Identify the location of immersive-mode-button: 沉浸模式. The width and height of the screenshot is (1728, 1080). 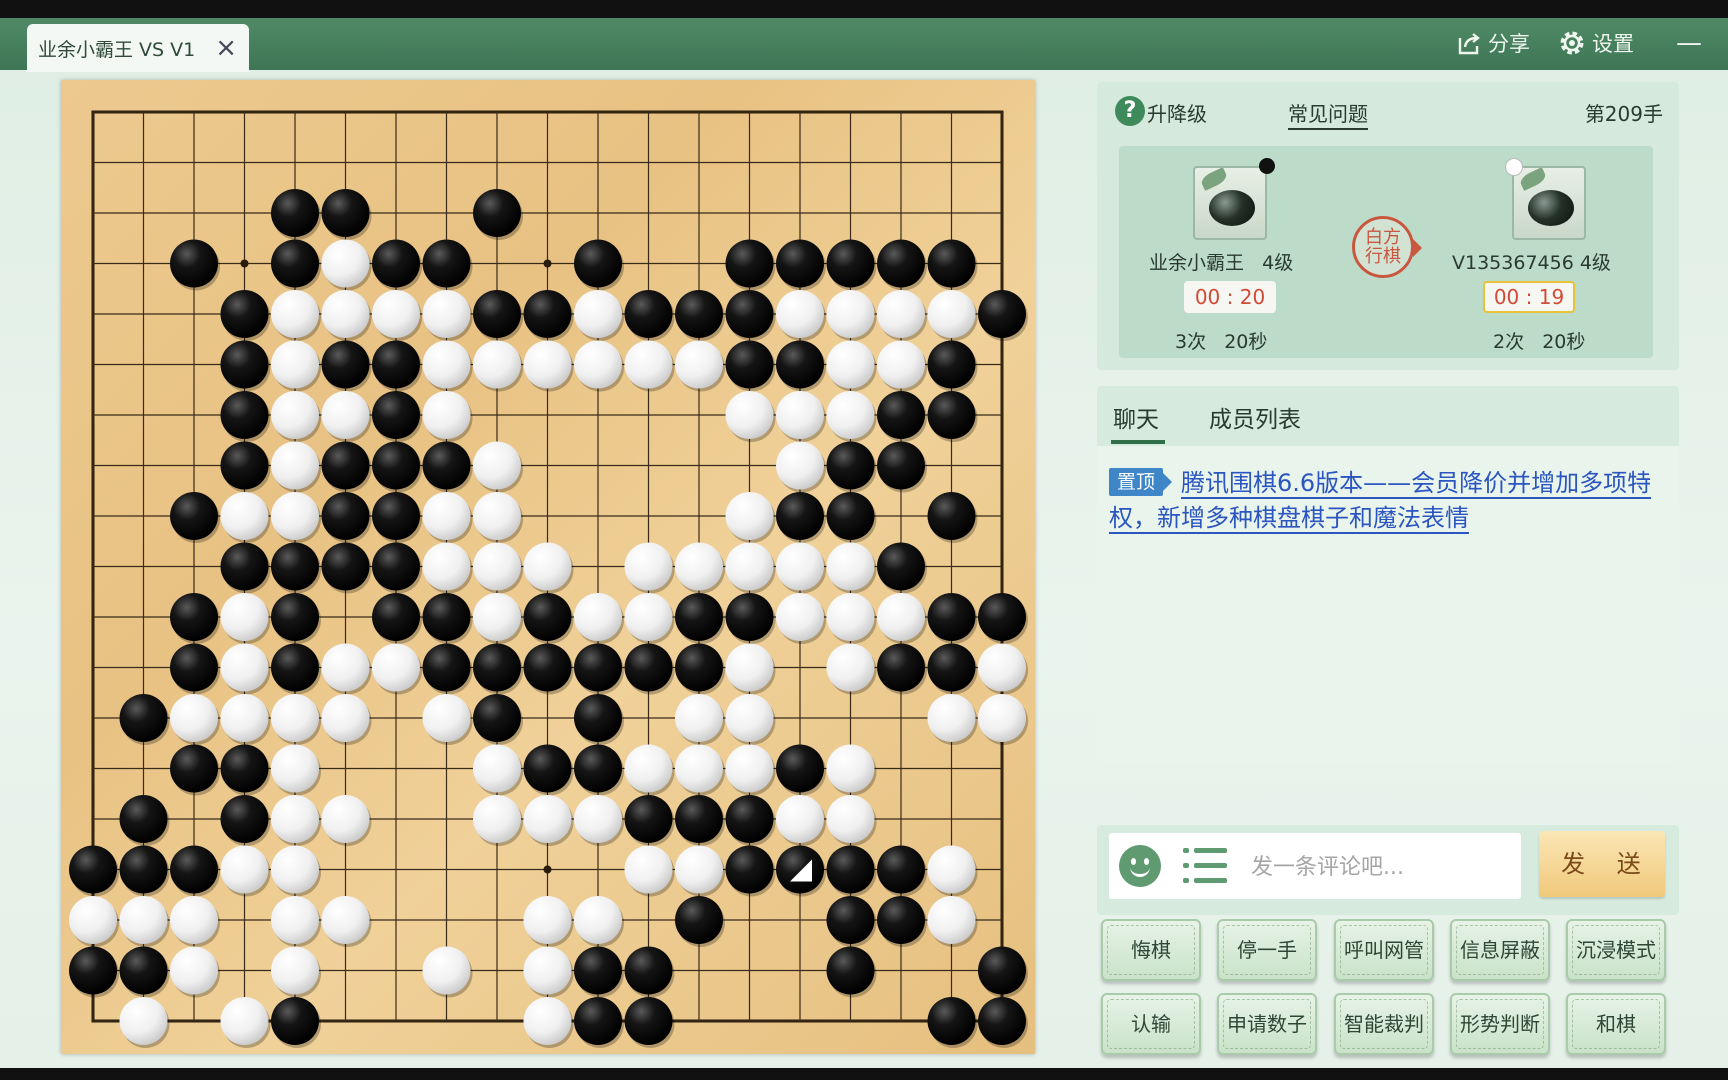
(1616, 950).